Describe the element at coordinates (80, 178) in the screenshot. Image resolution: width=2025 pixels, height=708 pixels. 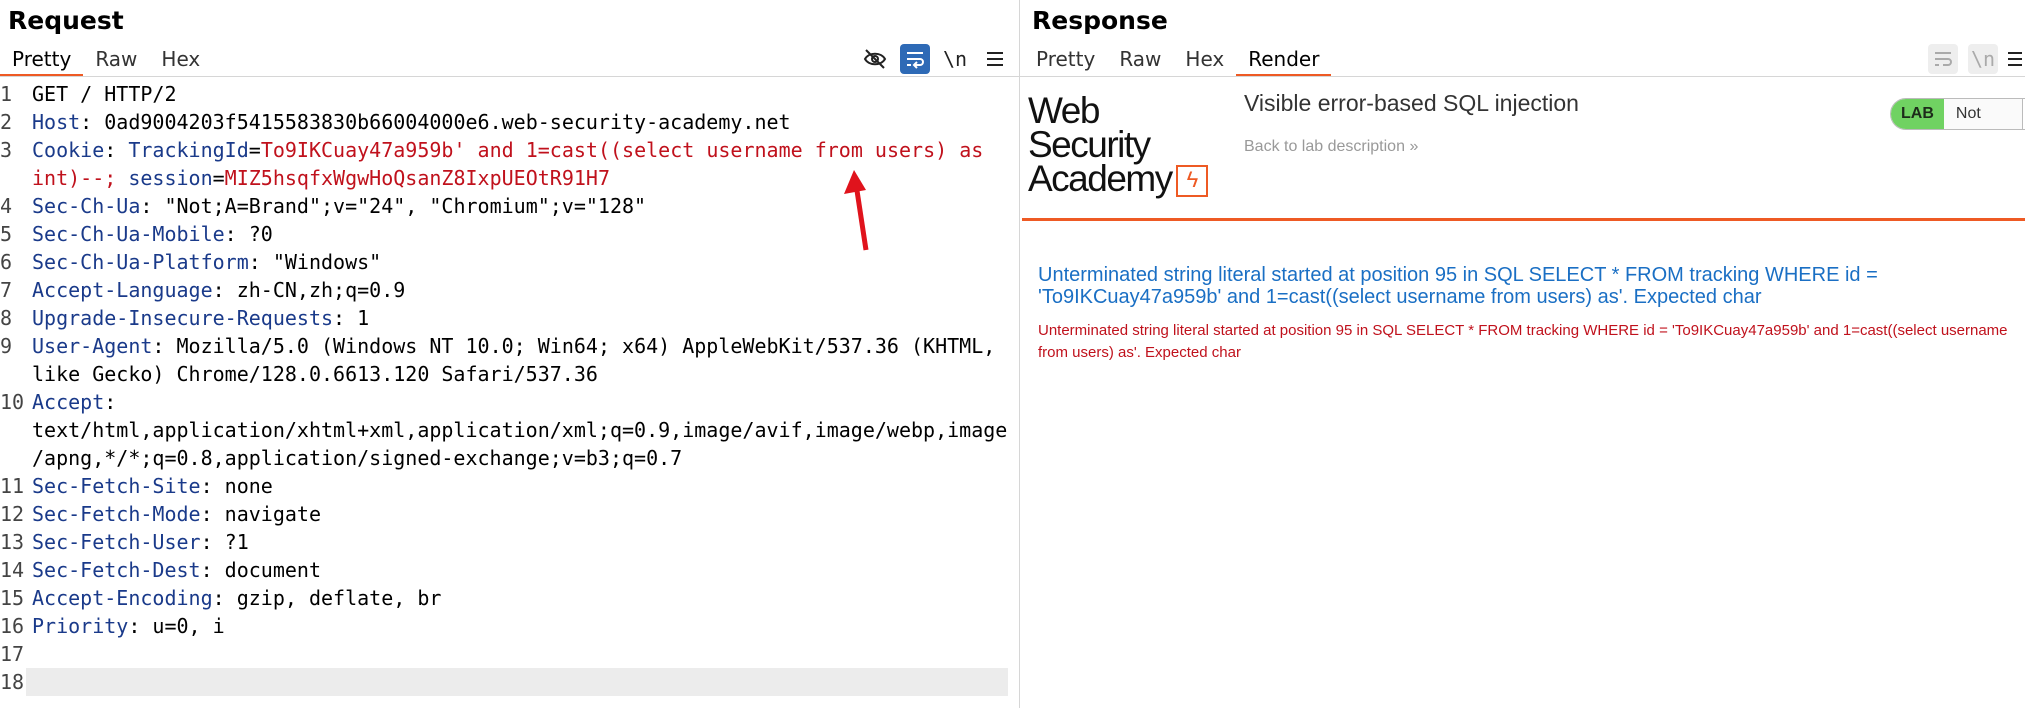
I see `highlighted-value: int)--;` at that location.